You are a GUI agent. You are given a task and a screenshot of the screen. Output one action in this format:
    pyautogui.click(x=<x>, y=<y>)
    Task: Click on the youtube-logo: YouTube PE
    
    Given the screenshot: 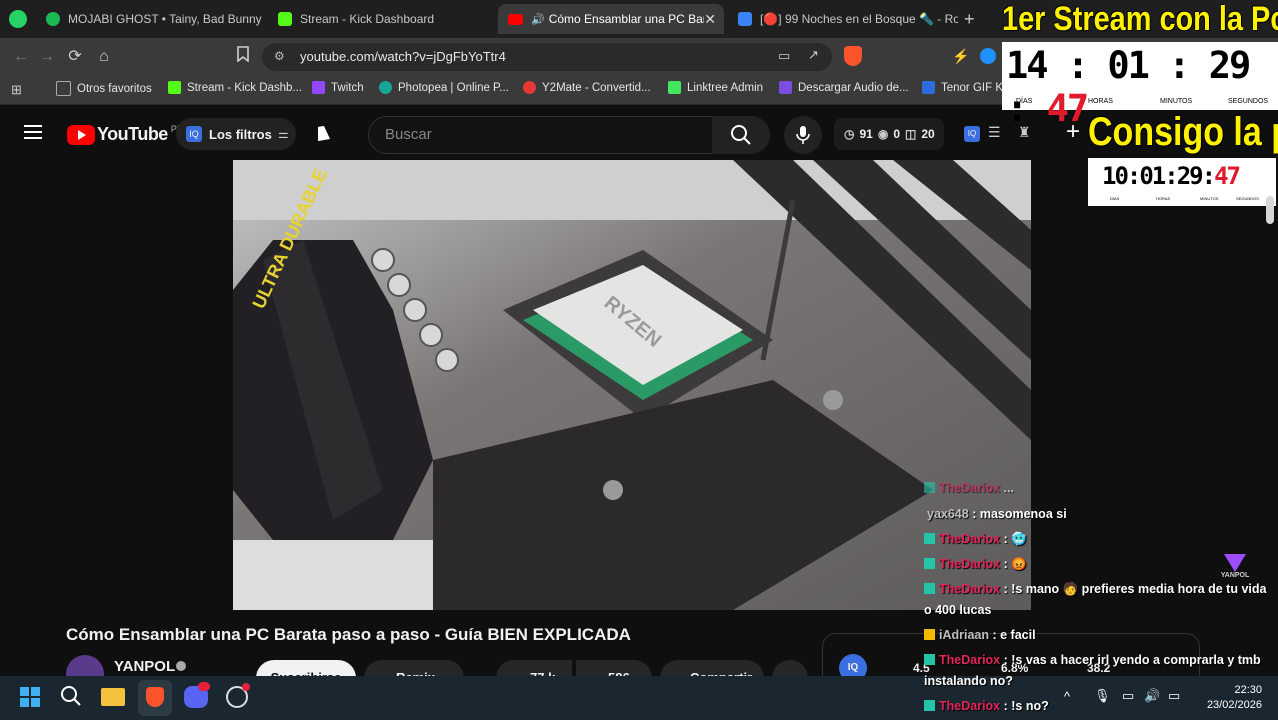 What is the action you would take?
    pyautogui.click(x=125, y=134)
    